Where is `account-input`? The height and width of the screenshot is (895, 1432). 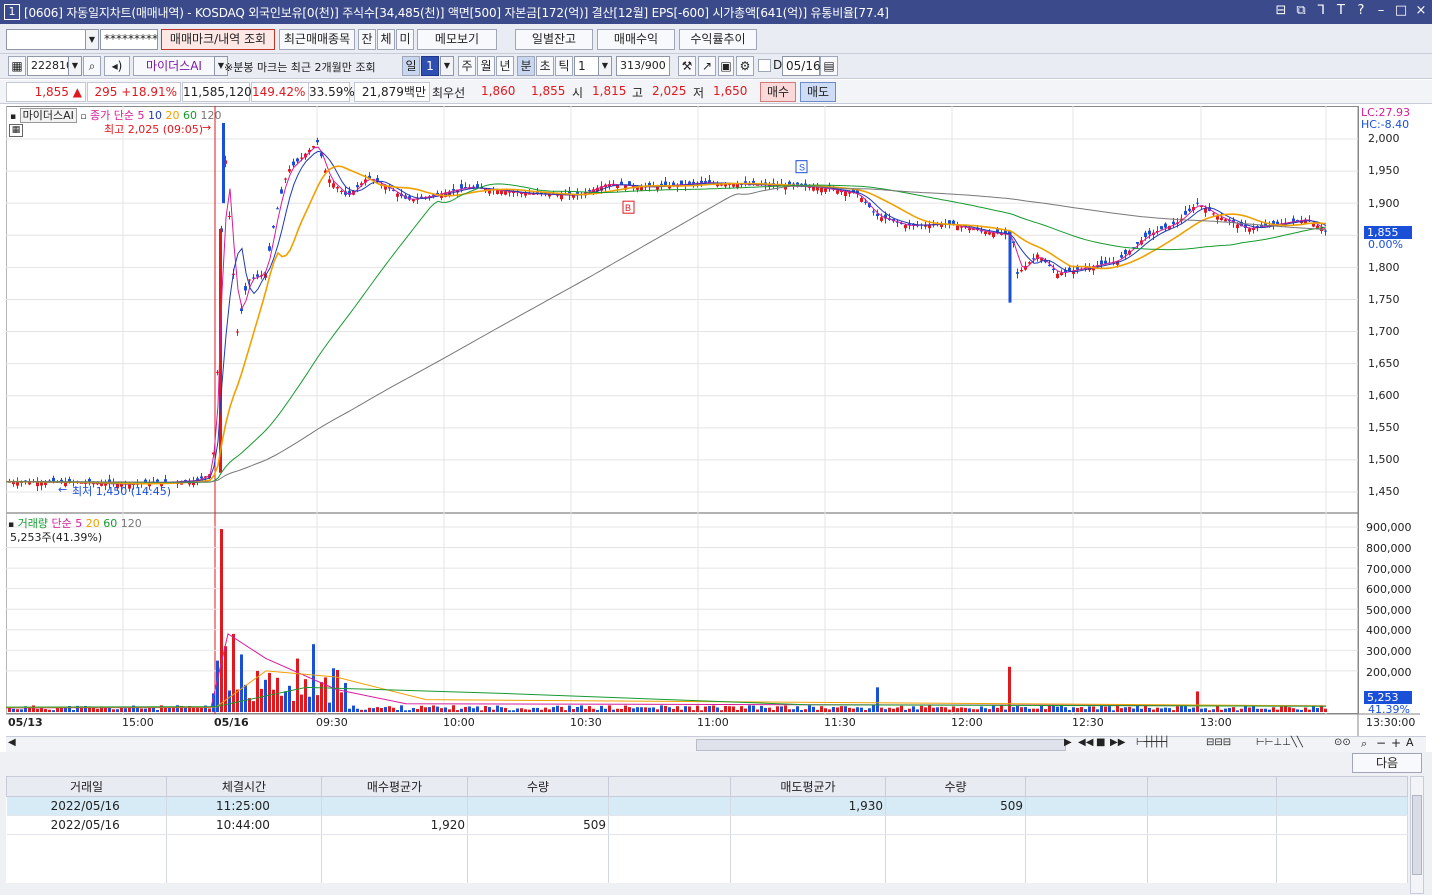
account-input is located at coordinates (46, 39).